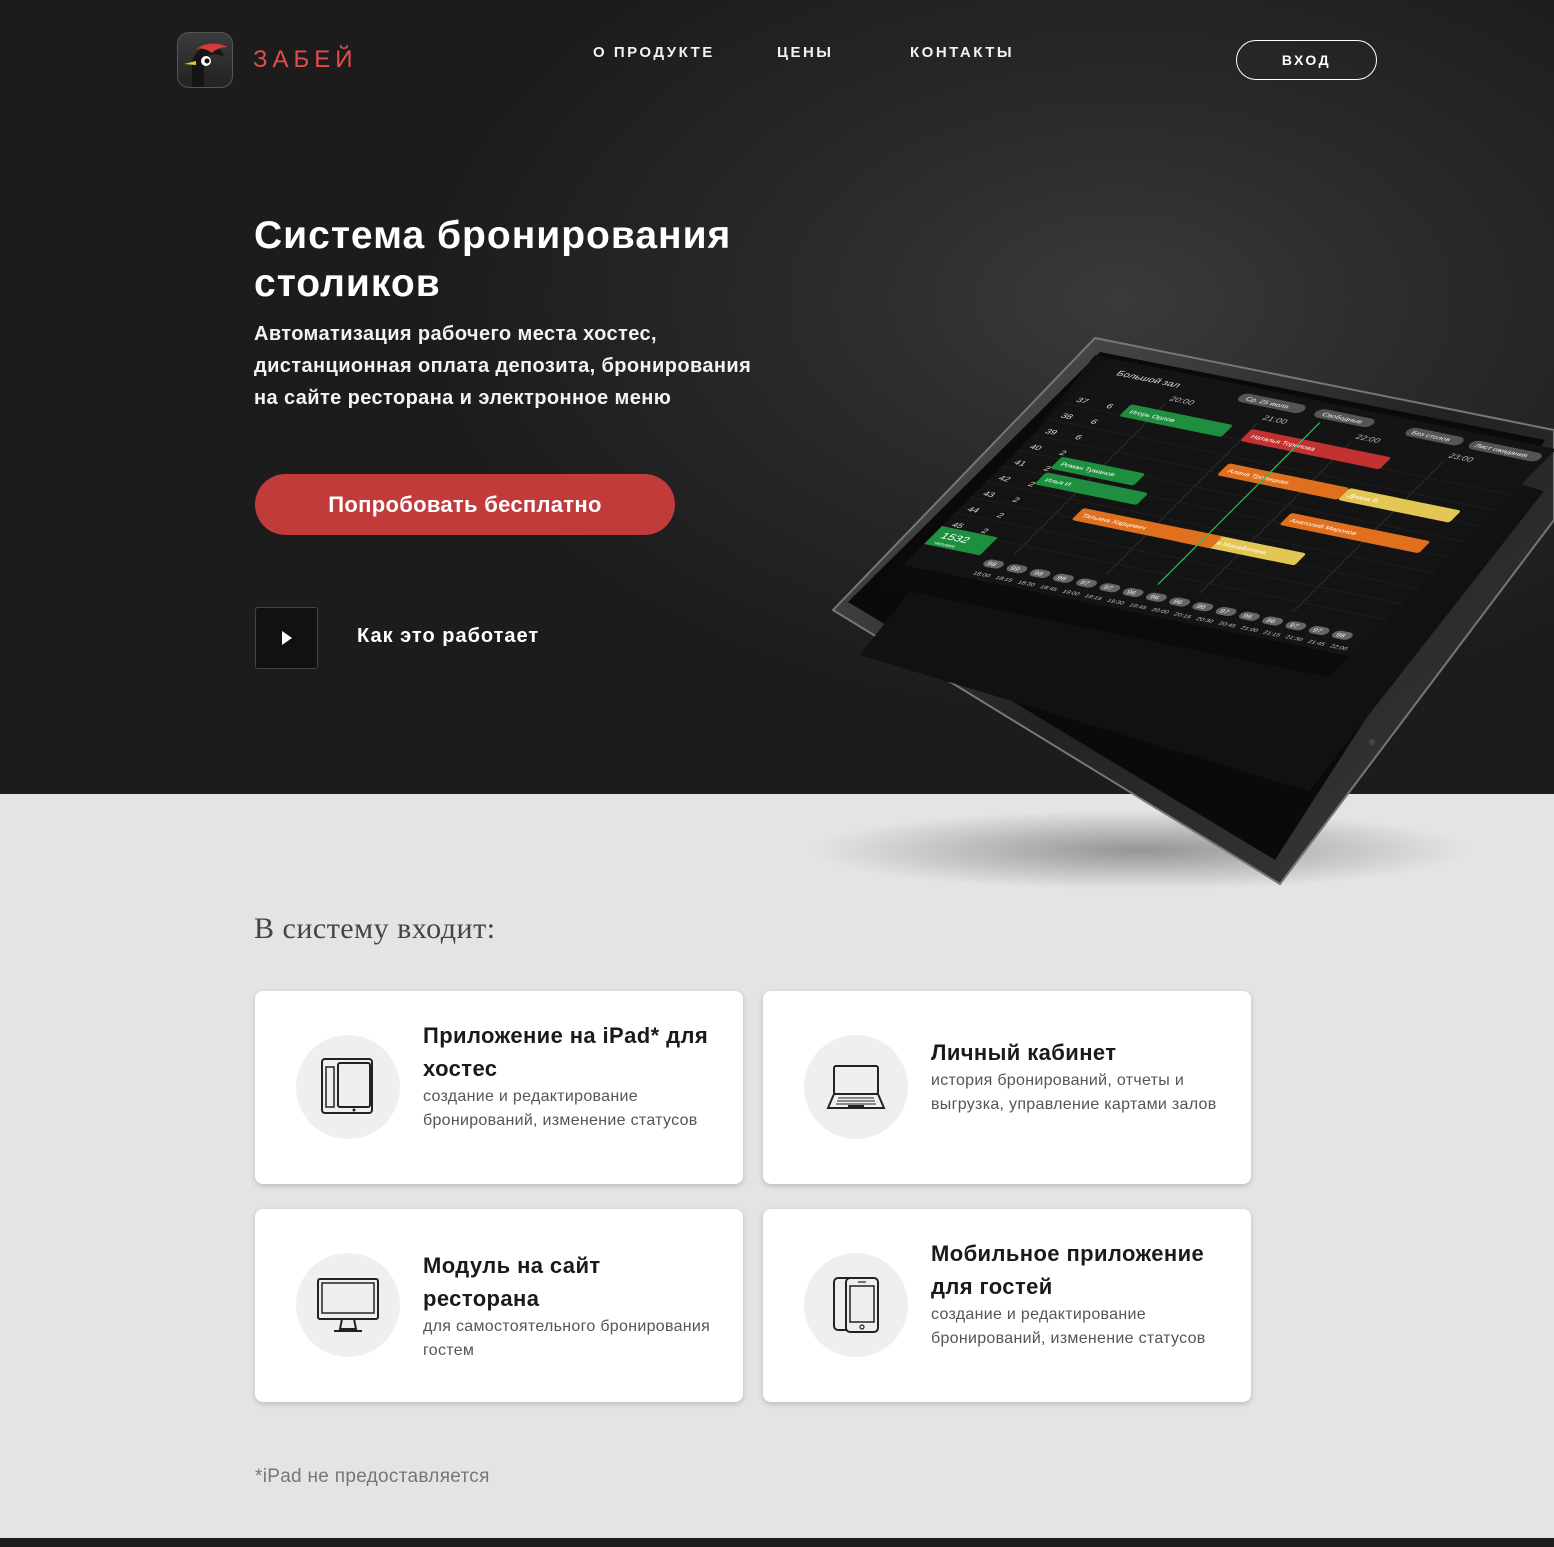  I want to click on play-video-button, so click(286, 638).